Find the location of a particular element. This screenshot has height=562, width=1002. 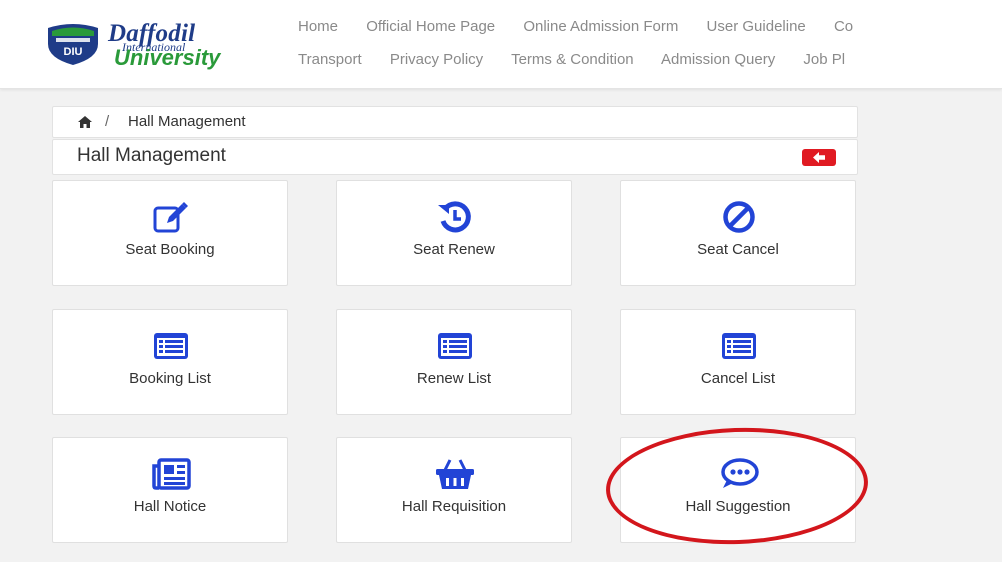

page-title-bar: Hall Management is located at coordinates (455, 157).